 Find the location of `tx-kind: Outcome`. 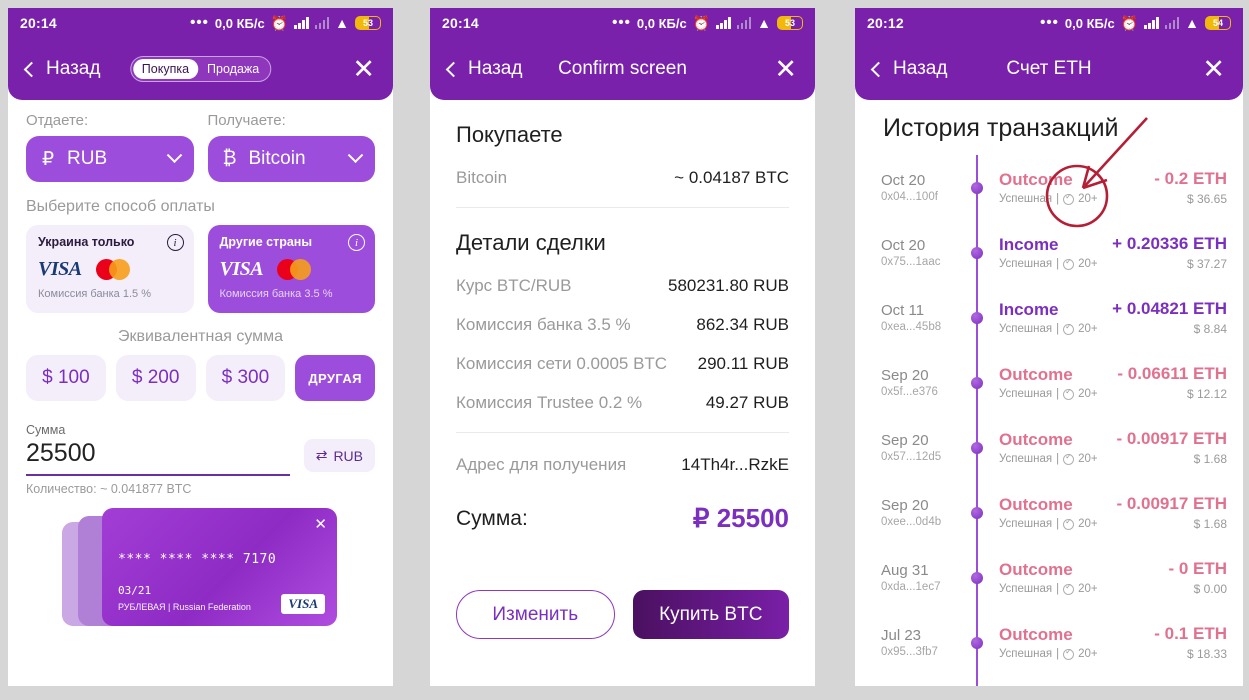

tx-kind: Outcome is located at coordinates (1036, 569).